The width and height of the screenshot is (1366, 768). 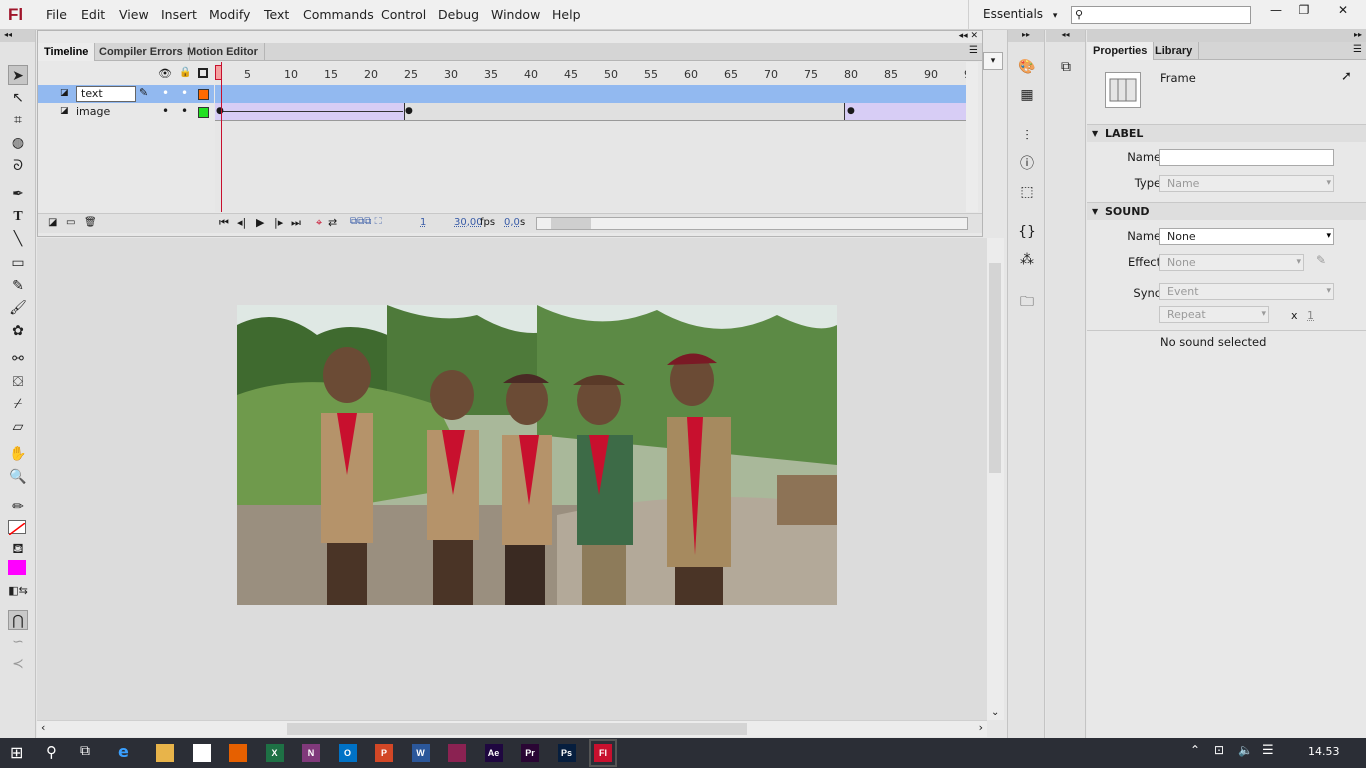 I want to click on sound-section: ▼ SOUND, so click(x=1226, y=211).